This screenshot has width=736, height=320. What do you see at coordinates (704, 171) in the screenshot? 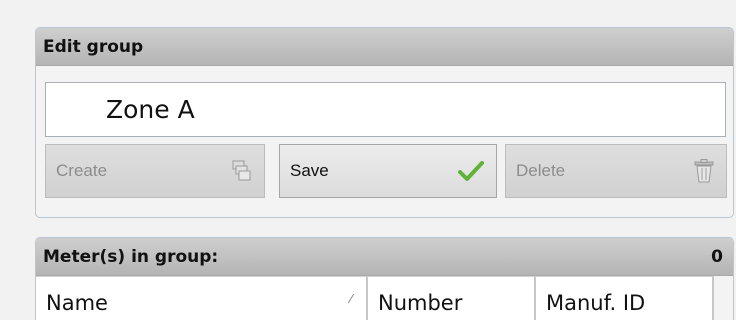
I see `trash-icon` at bounding box center [704, 171].